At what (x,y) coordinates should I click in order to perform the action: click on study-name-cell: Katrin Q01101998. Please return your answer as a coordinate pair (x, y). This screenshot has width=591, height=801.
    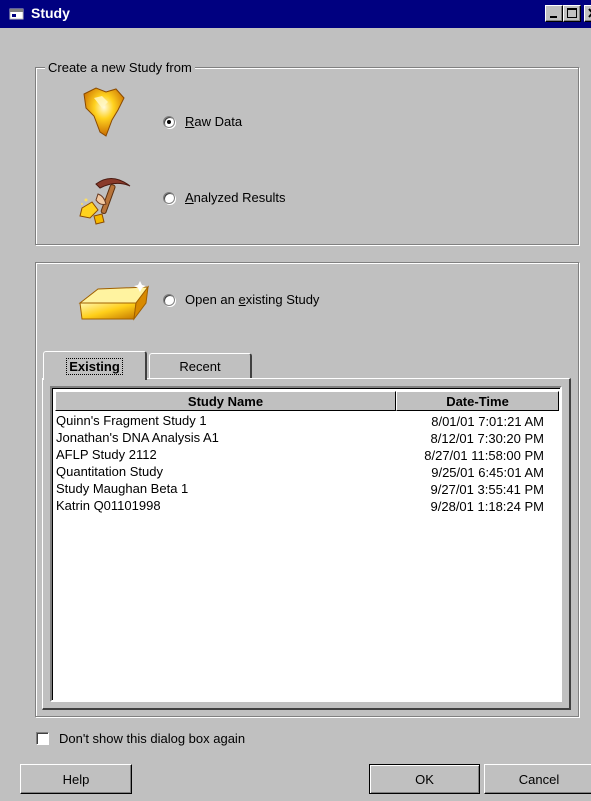
    Looking at the image, I should click on (108, 505).